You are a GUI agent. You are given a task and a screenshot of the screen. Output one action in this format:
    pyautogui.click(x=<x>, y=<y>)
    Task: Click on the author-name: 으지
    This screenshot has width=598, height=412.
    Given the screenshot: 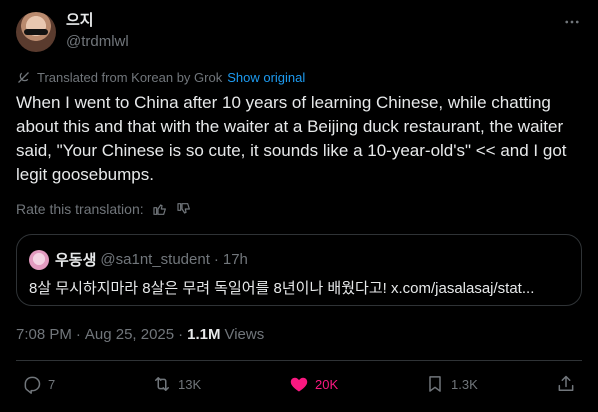 What is the action you would take?
    pyautogui.click(x=97, y=21)
    